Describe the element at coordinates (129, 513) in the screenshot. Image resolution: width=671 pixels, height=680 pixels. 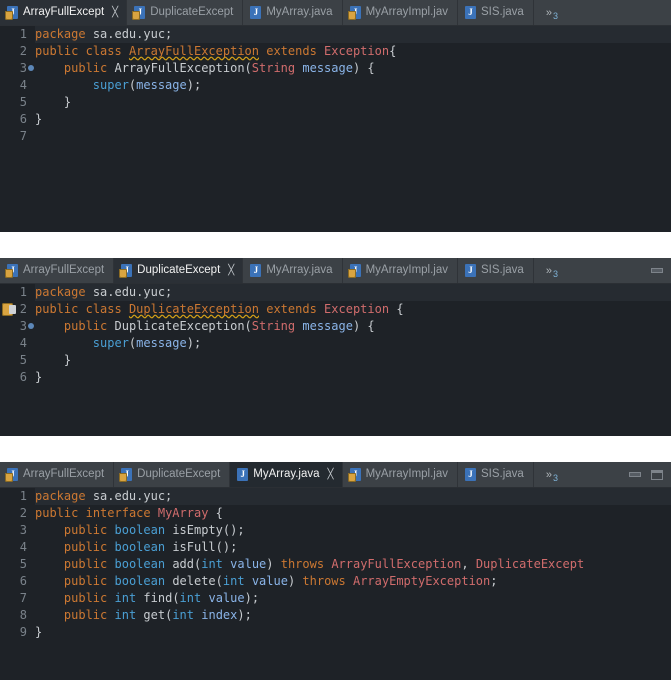
I see `code-line: public interface MyArray {` at that location.